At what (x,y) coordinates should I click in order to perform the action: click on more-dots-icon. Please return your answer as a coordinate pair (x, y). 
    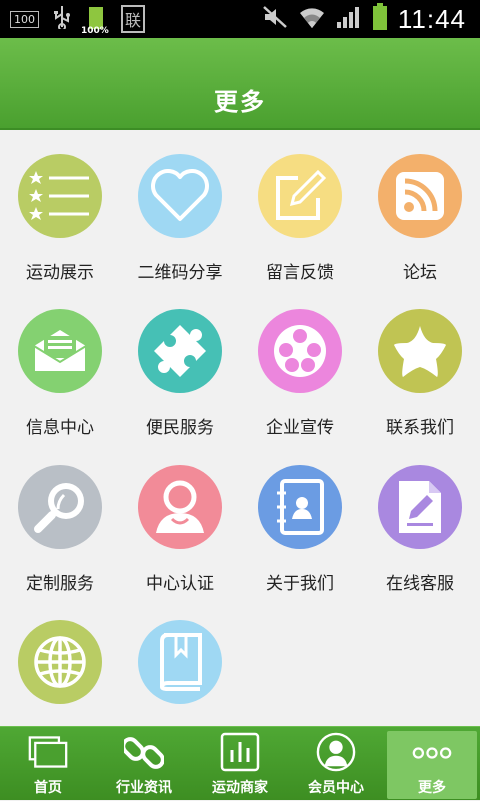
    Looking at the image, I should click on (432, 753).